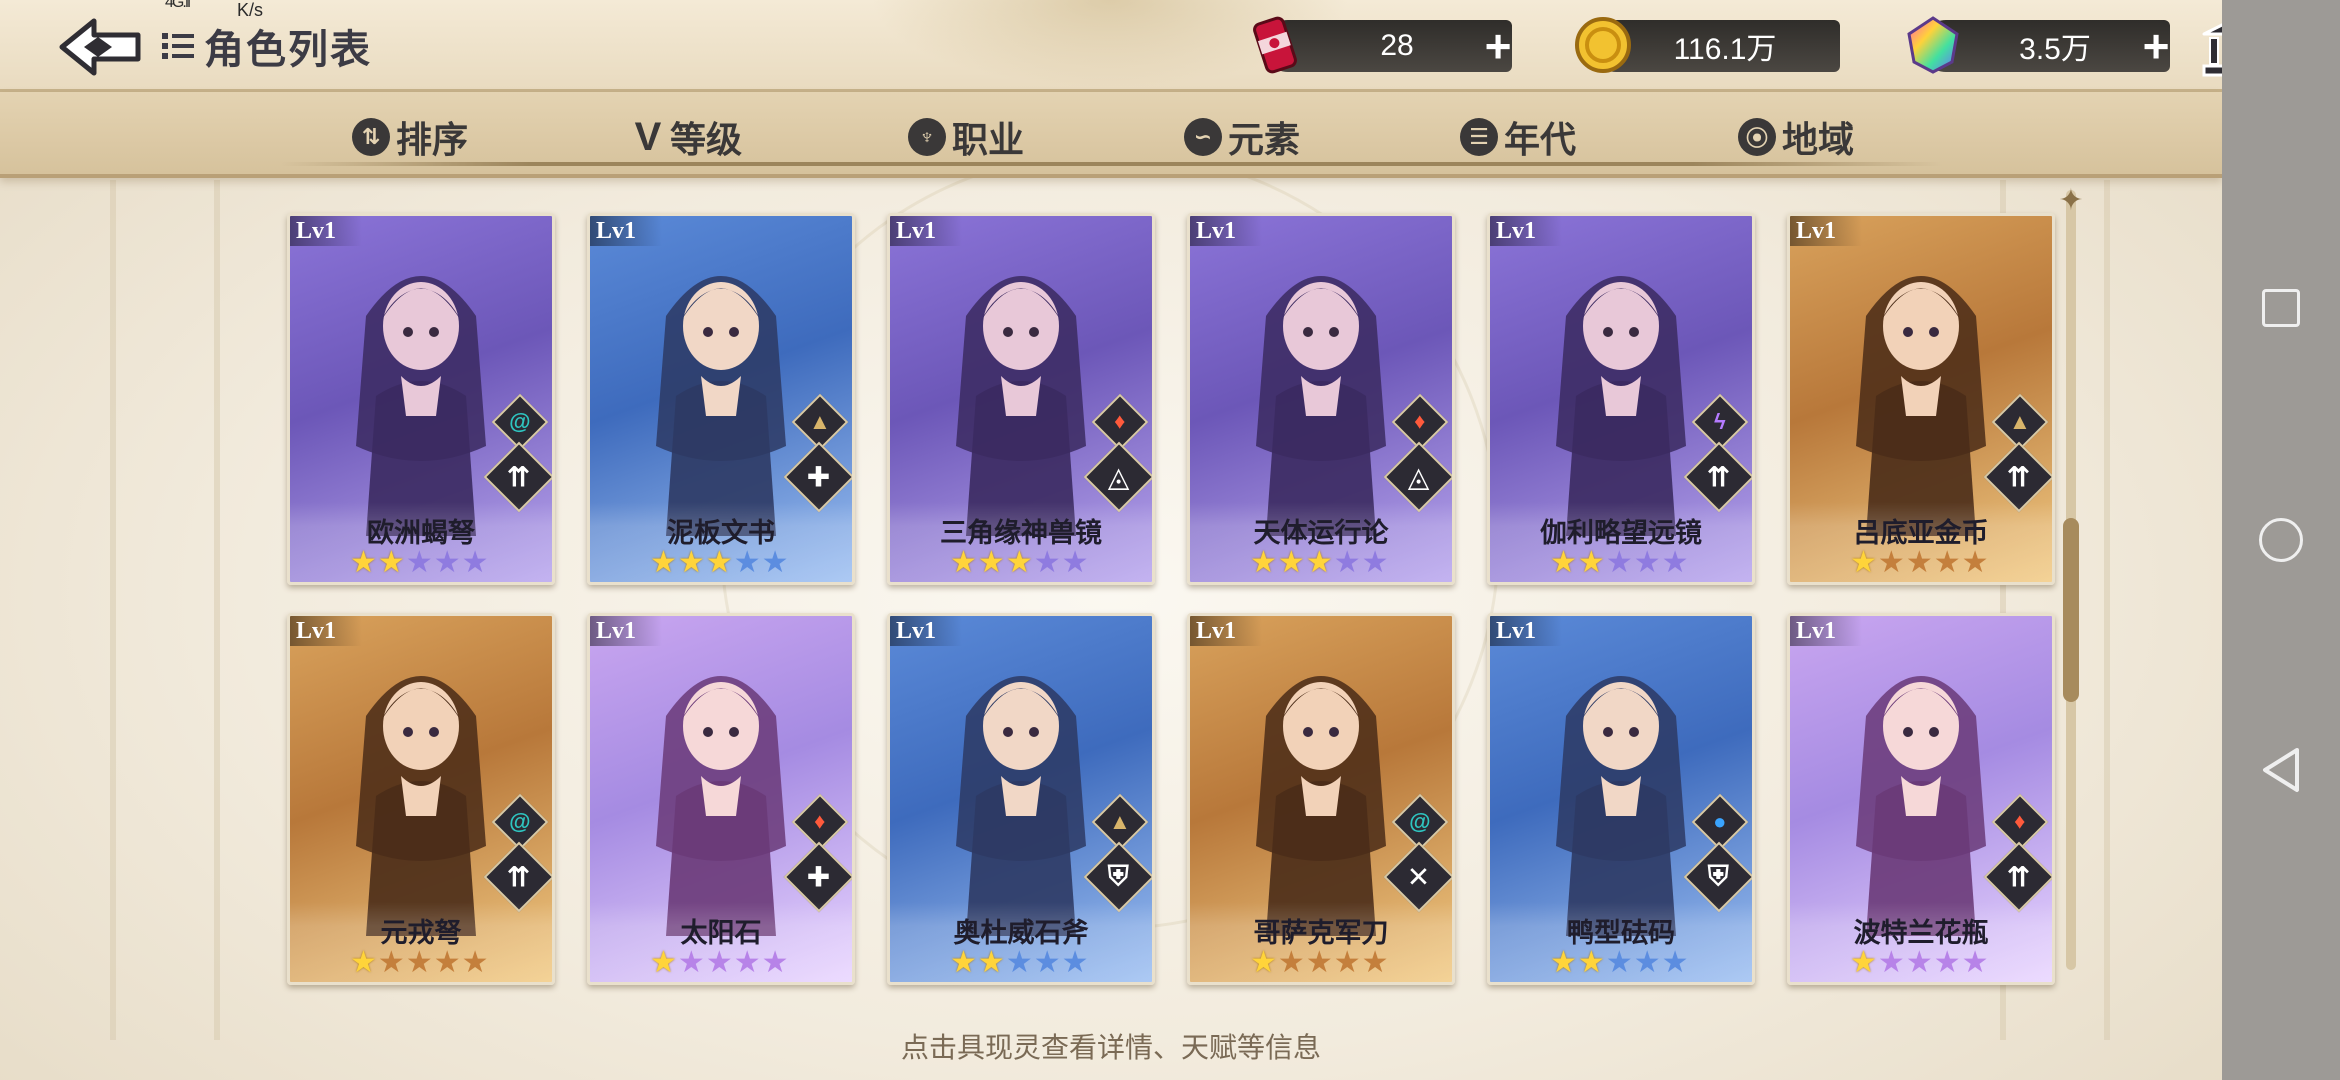  What do you see at coordinates (165, 610) in the screenshot?
I see `left-pillar-decoration` at bounding box center [165, 610].